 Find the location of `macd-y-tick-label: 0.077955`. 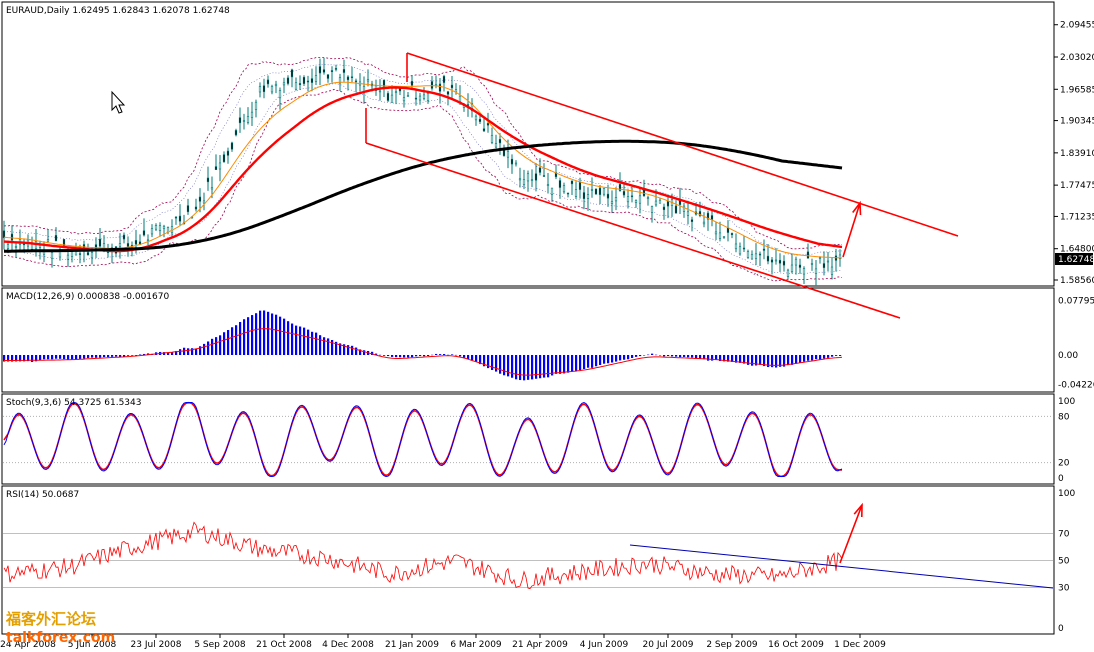

macd-y-tick-label: 0.077955 is located at coordinates (1076, 301).